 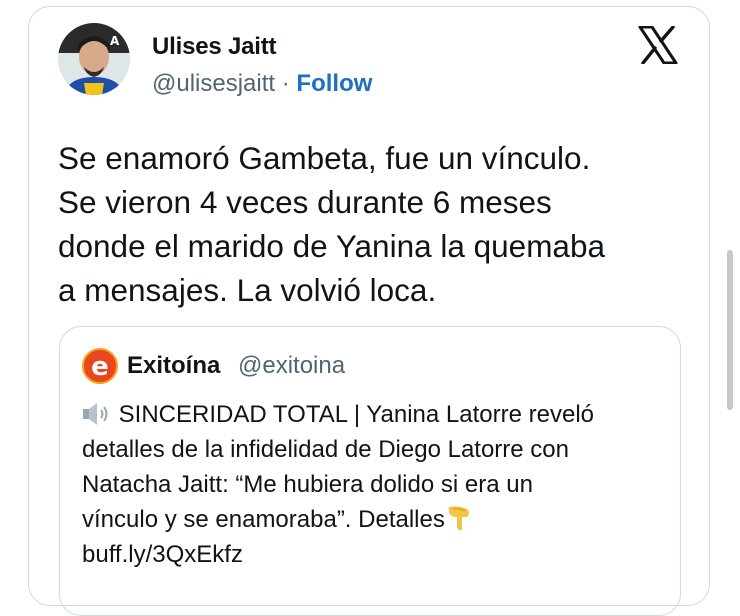 I want to click on x-logo-icon, so click(x=658, y=45).